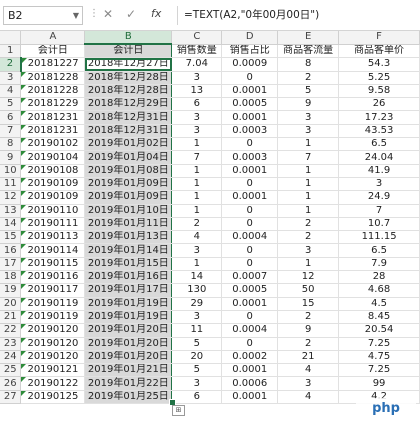  I want to click on table-cell: 2019年01月15日, so click(128, 264).